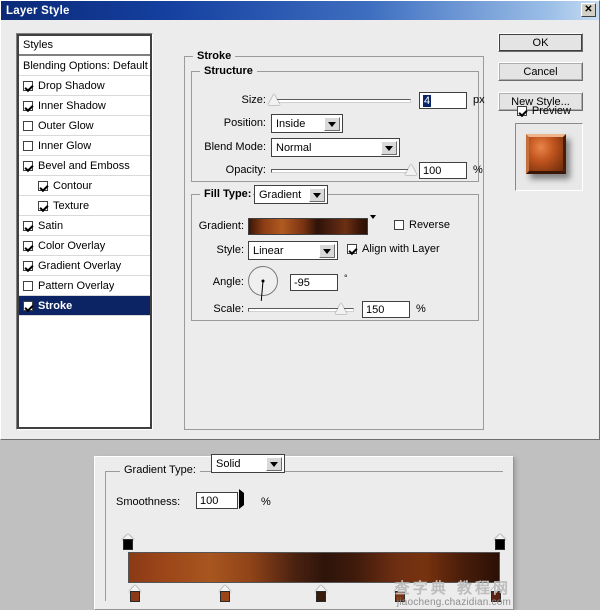  I want to click on smoothness-stepper, so click(247, 499).